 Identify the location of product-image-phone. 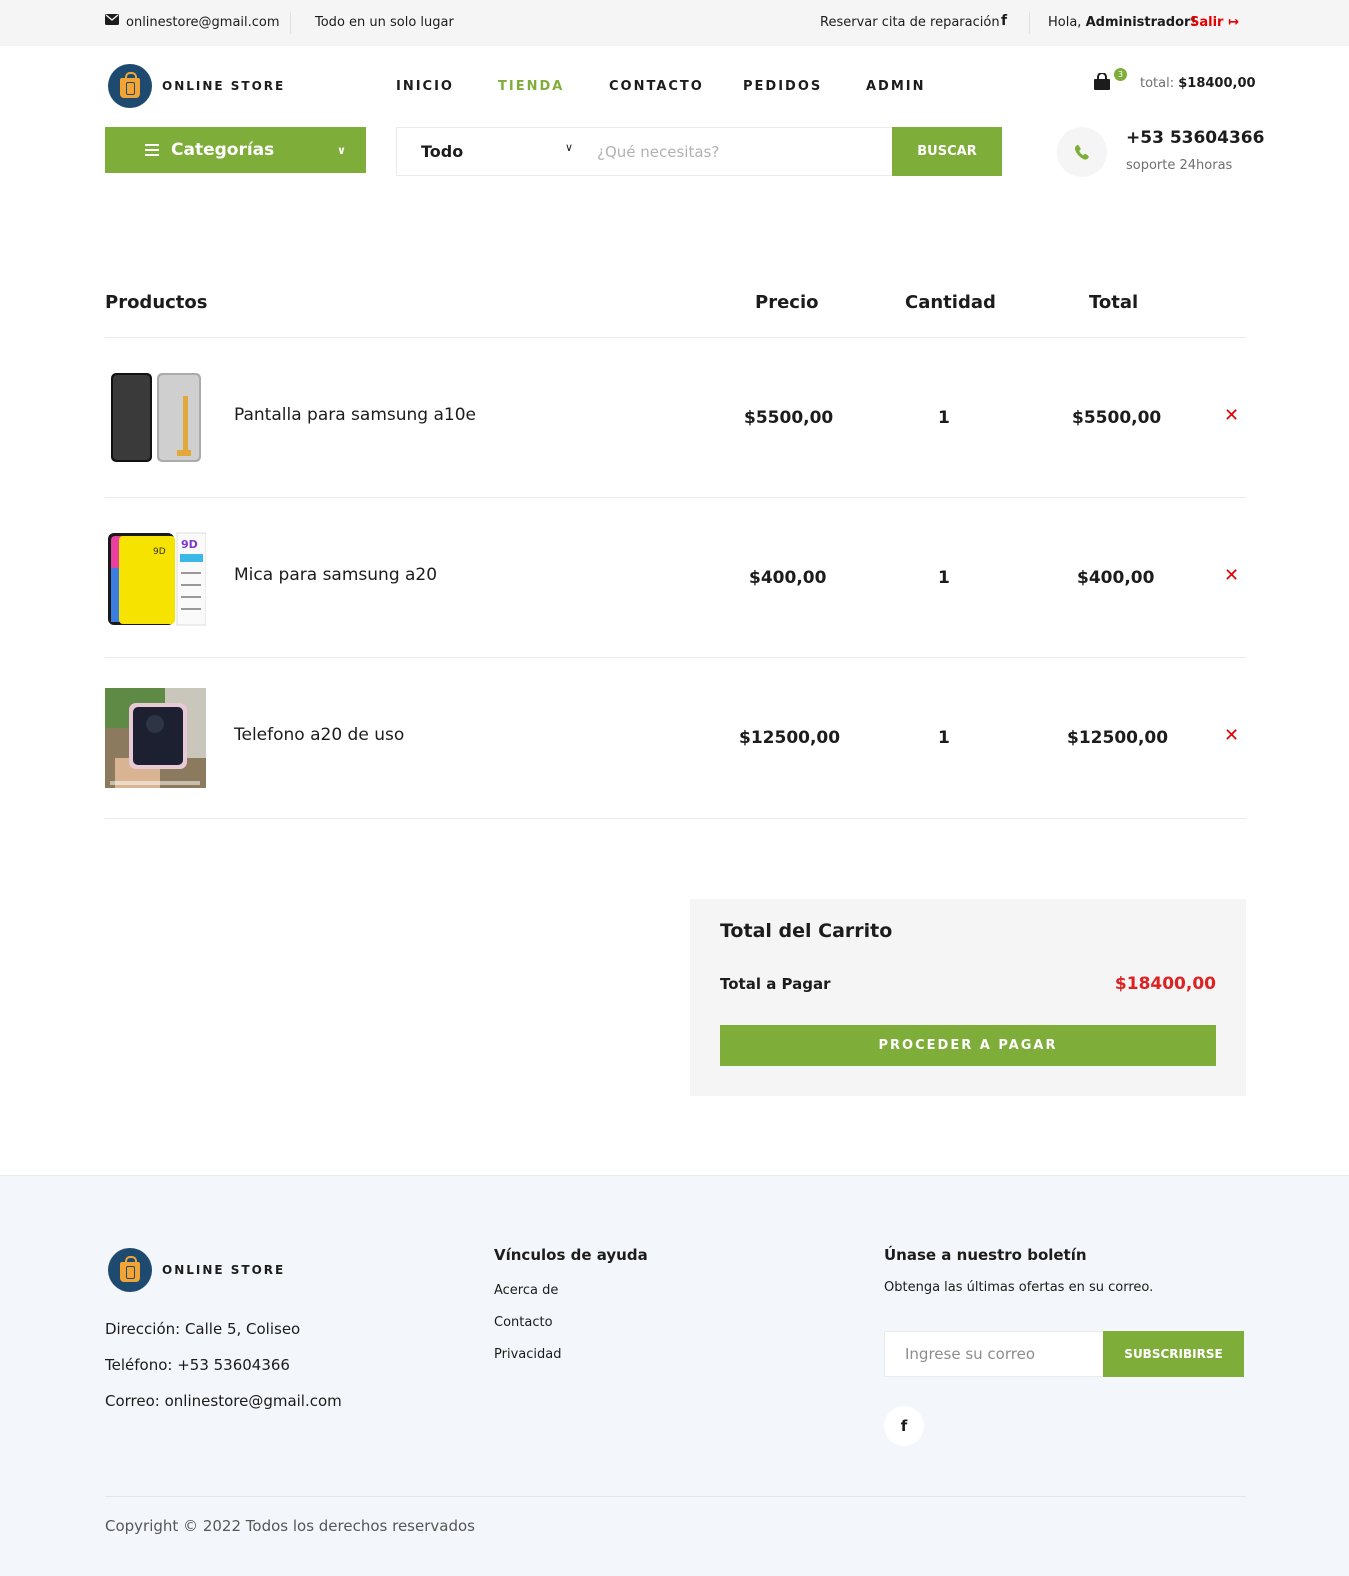
(155, 738).